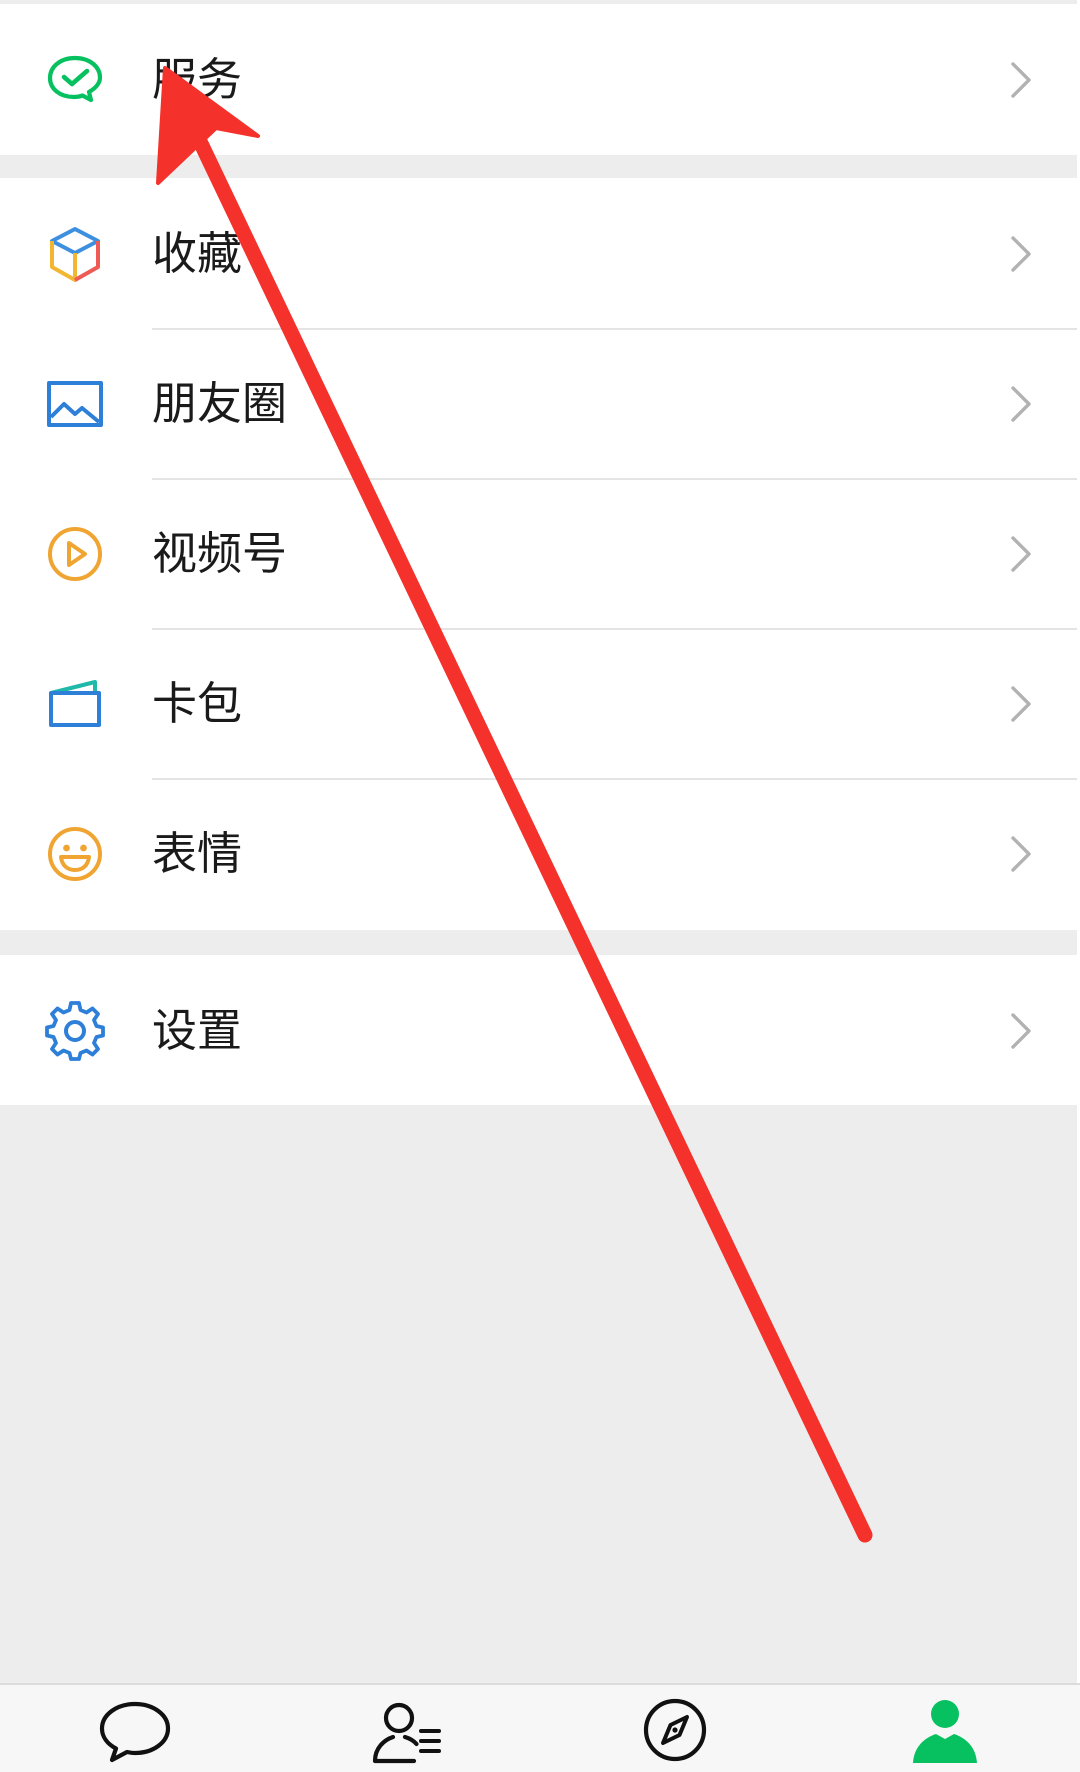 The height and width of the screenshot is (1772, 1080). What do you see at coordinates (406, 1733) in the screenshot?
I see `contacts-icon` at bounding box center [406, 1733].